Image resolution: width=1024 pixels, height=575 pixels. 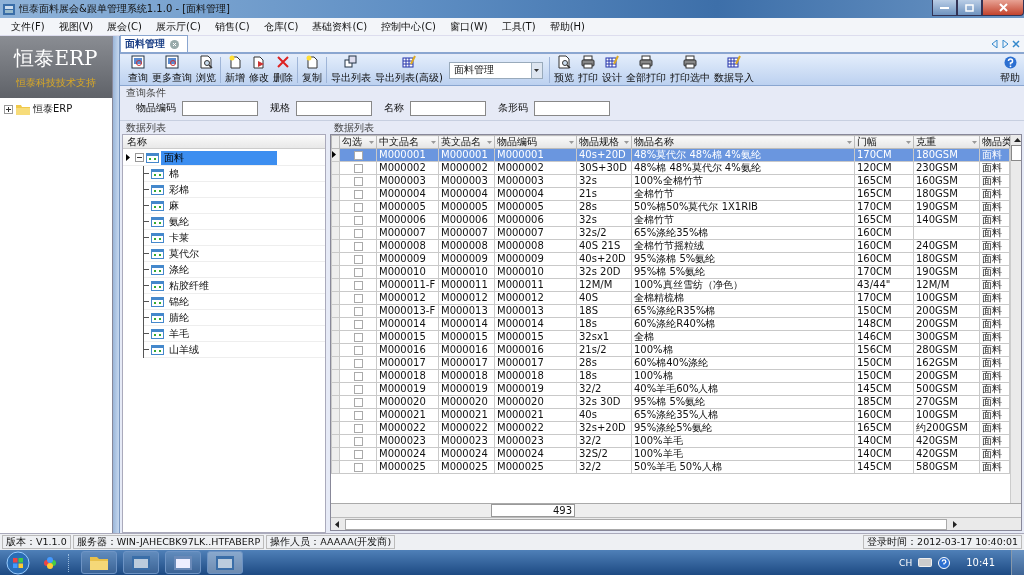 I want to click on collapse-icon, so click(x=139, y=157).